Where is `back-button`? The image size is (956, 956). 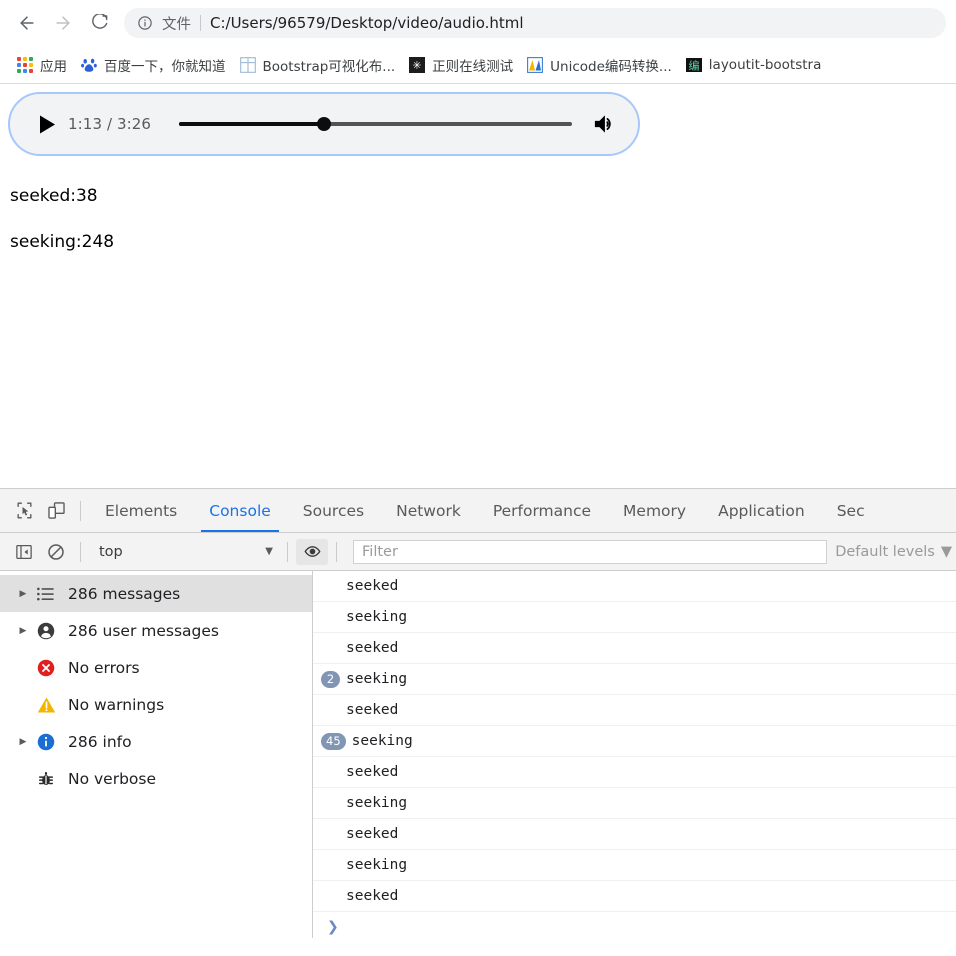 back-button is located at coordinates (27, 23).